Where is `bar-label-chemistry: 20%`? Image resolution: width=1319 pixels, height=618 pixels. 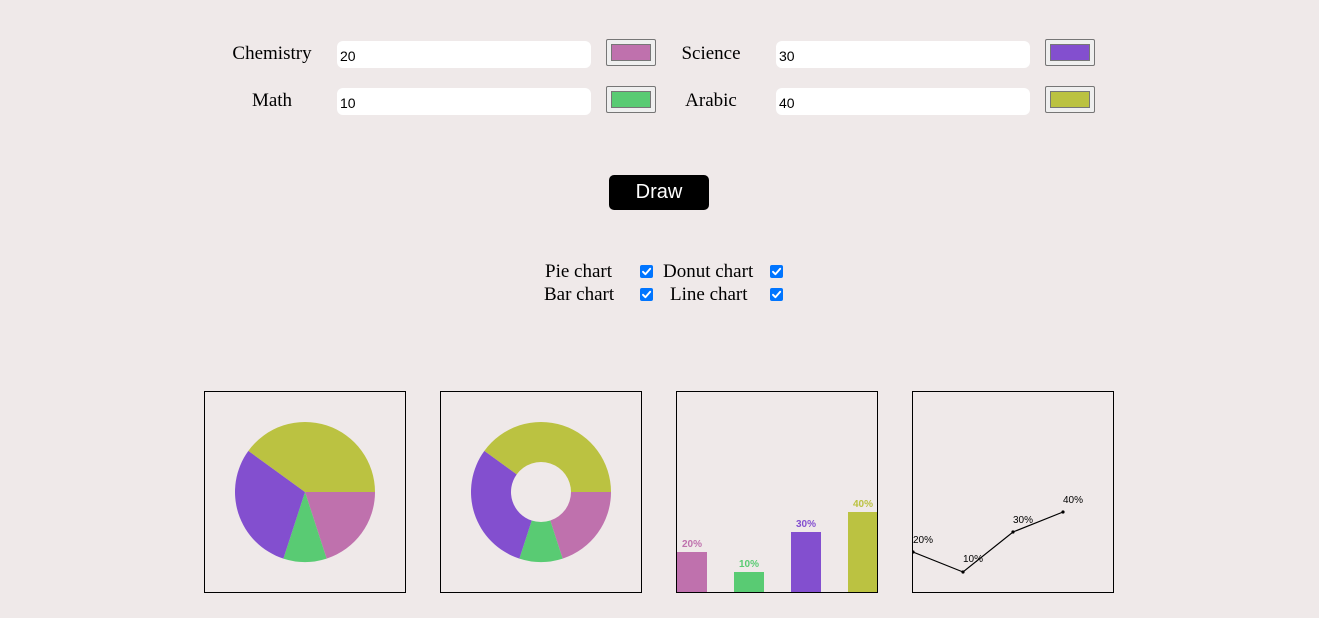 bar-label-chemistry: 20% is located at coordinates (692, 544).